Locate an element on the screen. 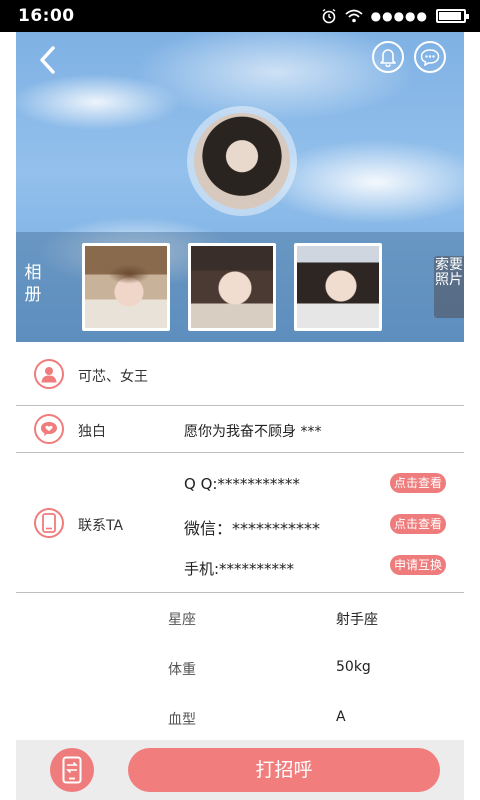  qq-view-button: 点击查看 is located at coordinates (418, 483).